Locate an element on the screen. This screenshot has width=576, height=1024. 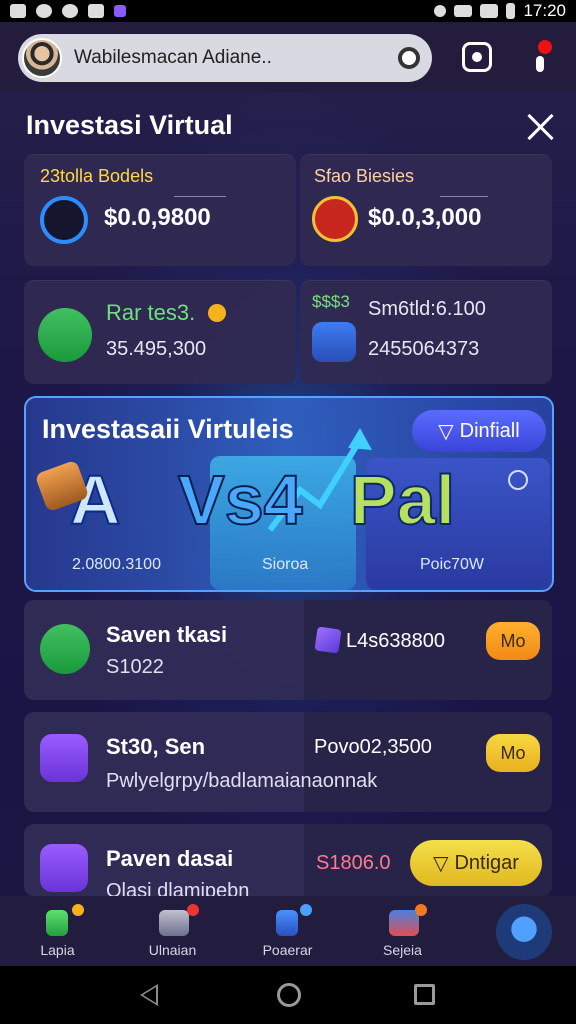
alarm-icon is located at coordinates (440, 11).